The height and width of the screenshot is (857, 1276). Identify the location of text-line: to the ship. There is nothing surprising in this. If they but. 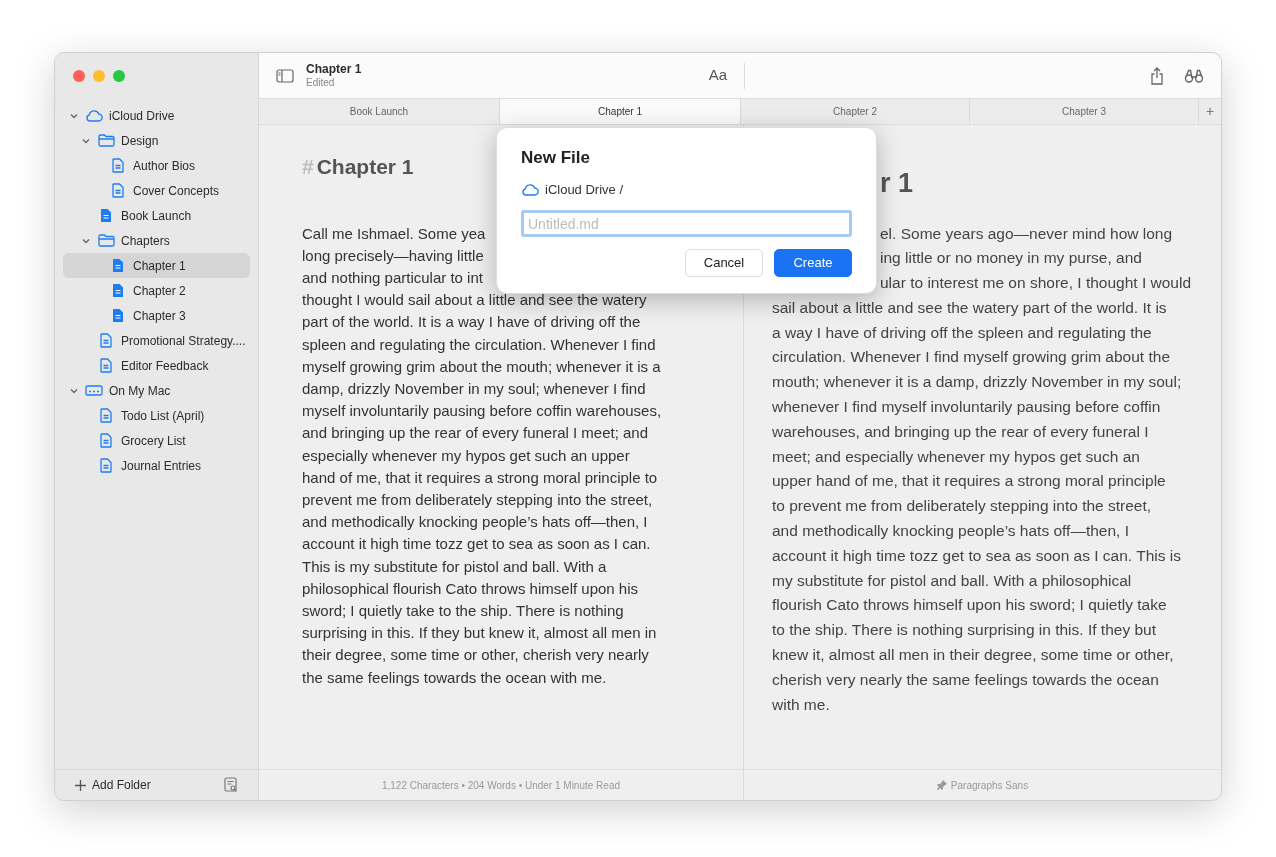
(964, 630).